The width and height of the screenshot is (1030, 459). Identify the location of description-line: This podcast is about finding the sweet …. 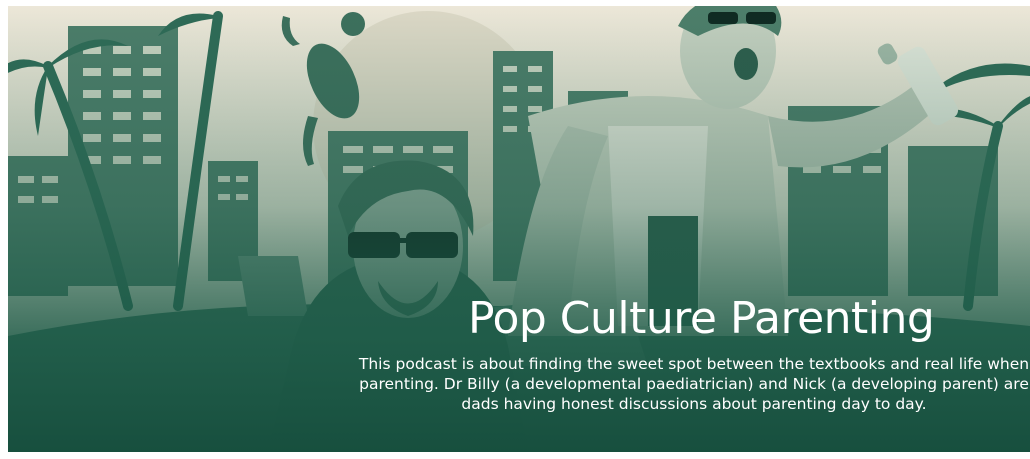
(694, 364).